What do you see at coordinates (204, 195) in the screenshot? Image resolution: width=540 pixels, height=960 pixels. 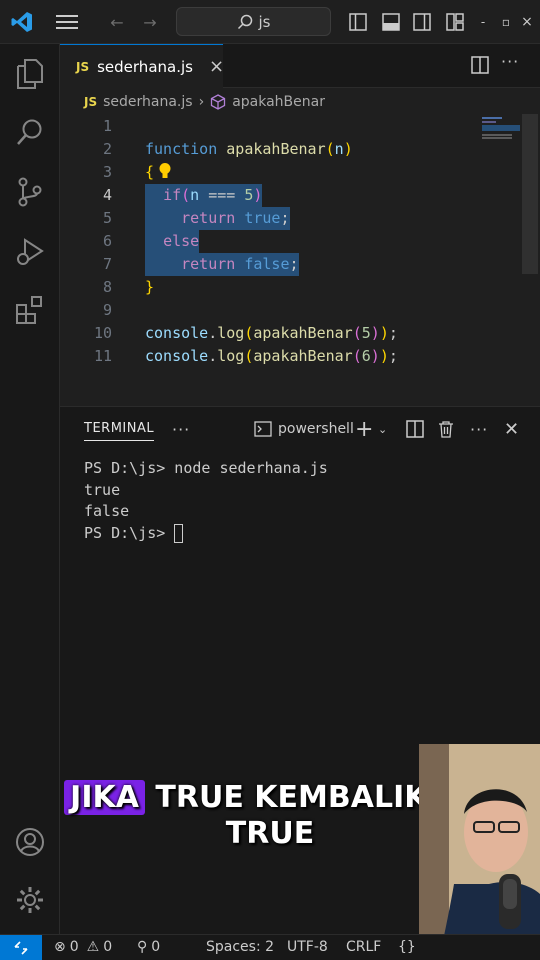 I see `code-text-selected: if(n === 5)` at bounding box center [204, 195].